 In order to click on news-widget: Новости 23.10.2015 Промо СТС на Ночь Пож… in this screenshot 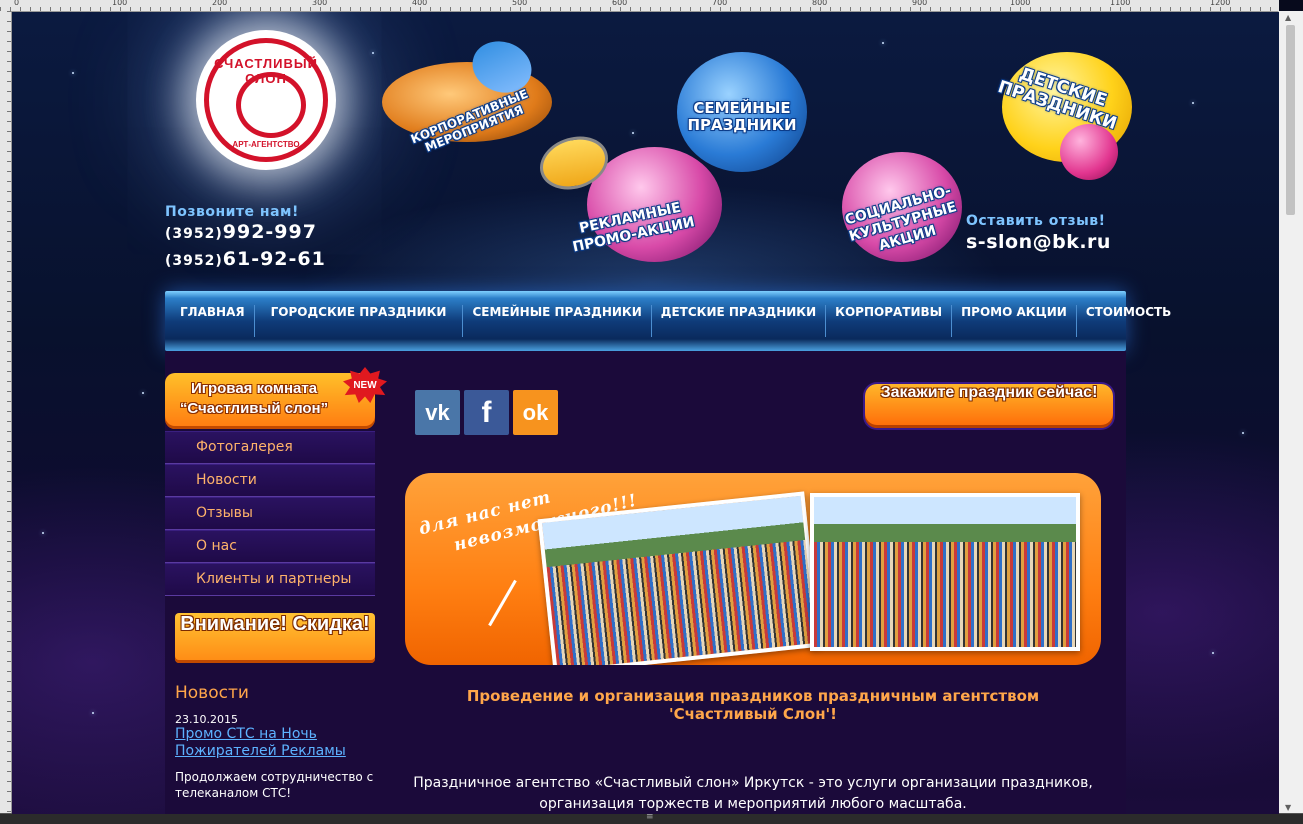, I will do `click(275, 742)`.